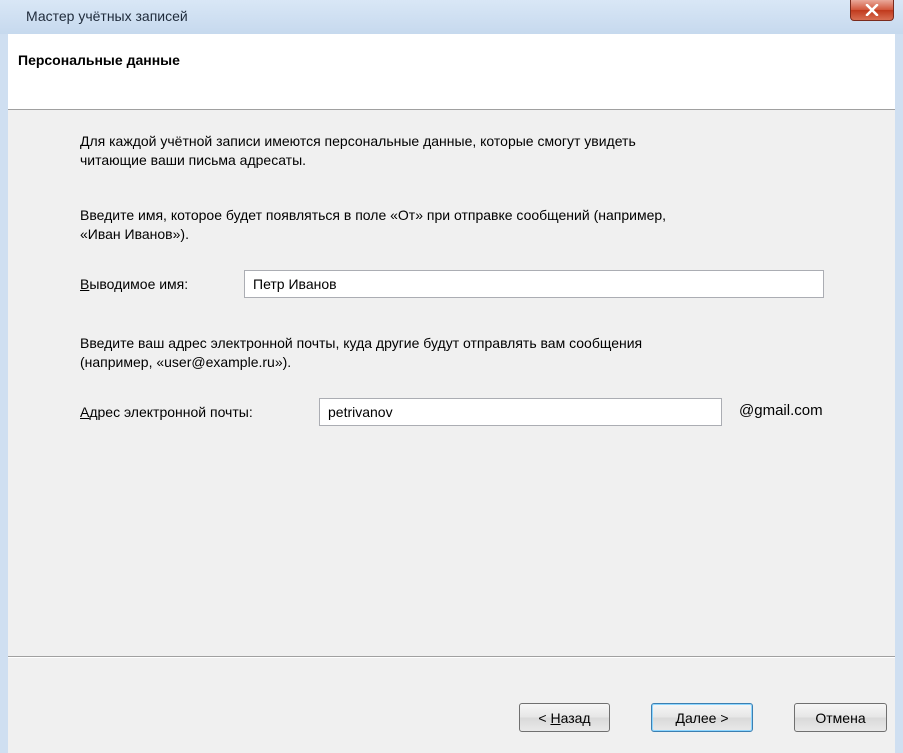 Image resolution: width=903 pixels, height=753 pixels. What do you see at coordinates (134, 234) in the screenshot?
I see `name-hint-line: «Иван Иванов»).` at bounding box center [134, 234].